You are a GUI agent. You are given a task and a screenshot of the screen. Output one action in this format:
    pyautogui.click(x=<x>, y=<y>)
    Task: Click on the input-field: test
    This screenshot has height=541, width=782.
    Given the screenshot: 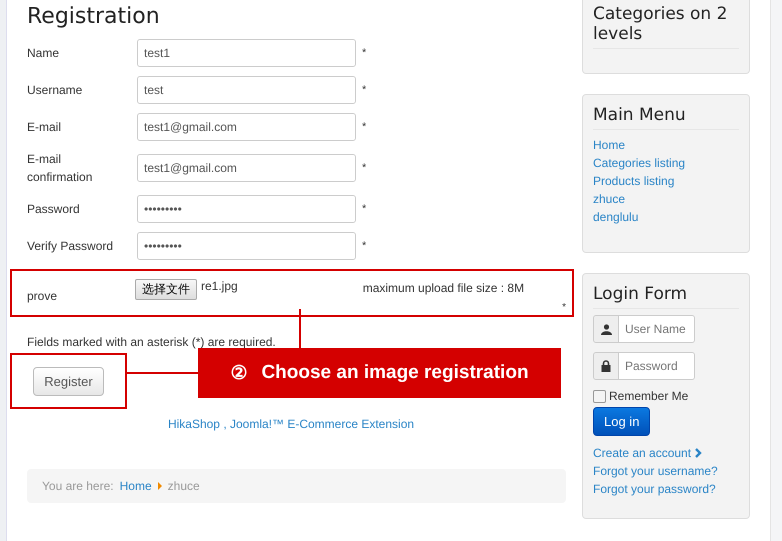 What is the action you would take?
    pyautogui.click(x=246, y=90)
    